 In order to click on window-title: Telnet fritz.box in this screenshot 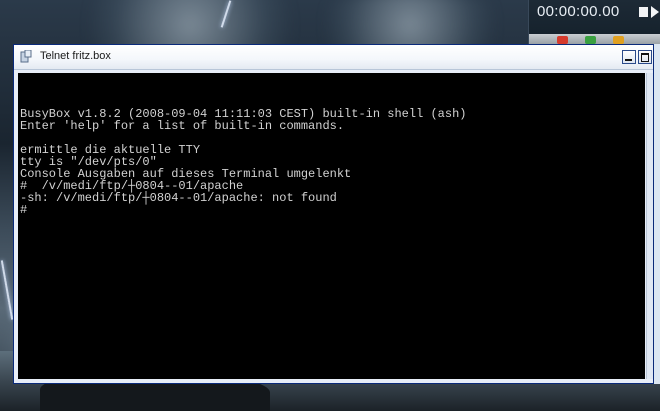, I will do `click(75, 56)`.